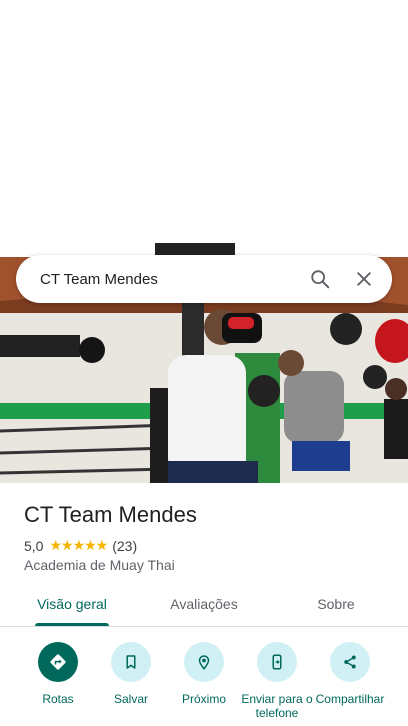 The height and width of the screenshot is (726, 408). Describe the element at coordinates (99, 565) in the screenshot. I see `place-category: Academia de Muay Thai` at that location.